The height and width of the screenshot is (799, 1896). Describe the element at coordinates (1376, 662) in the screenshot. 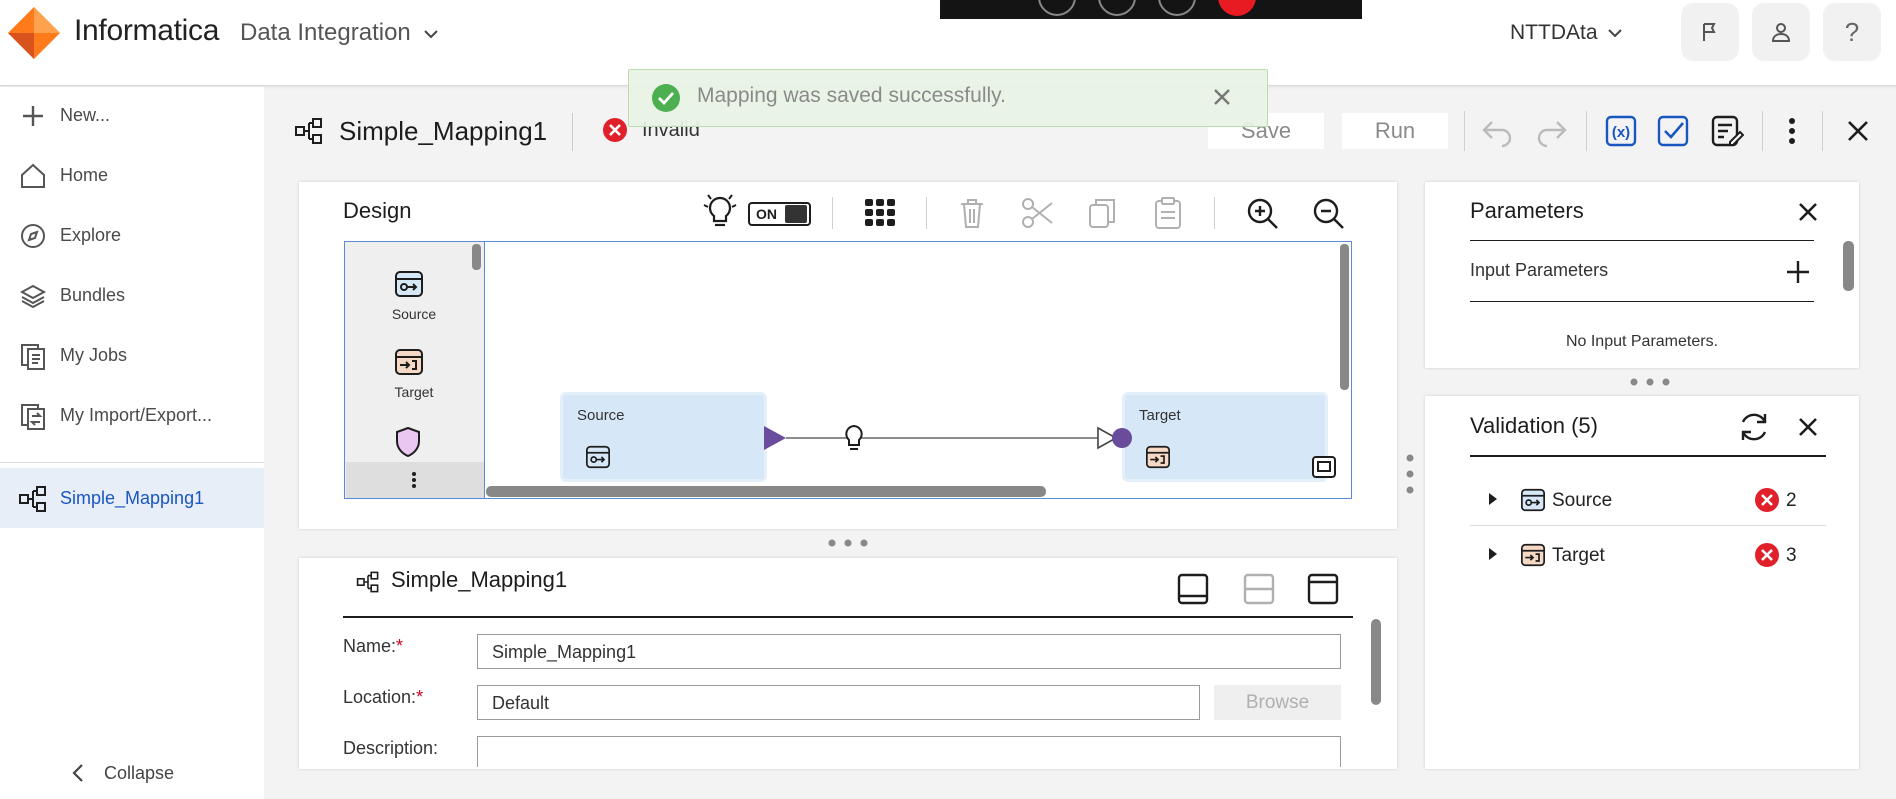

I see `properties-scrollbar` at that location.